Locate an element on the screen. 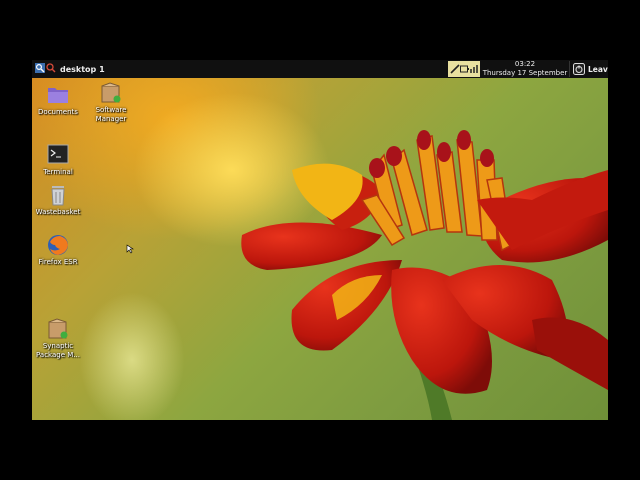  desktop-icon-label: Firefox ESR is located at coordinates (58, 262).